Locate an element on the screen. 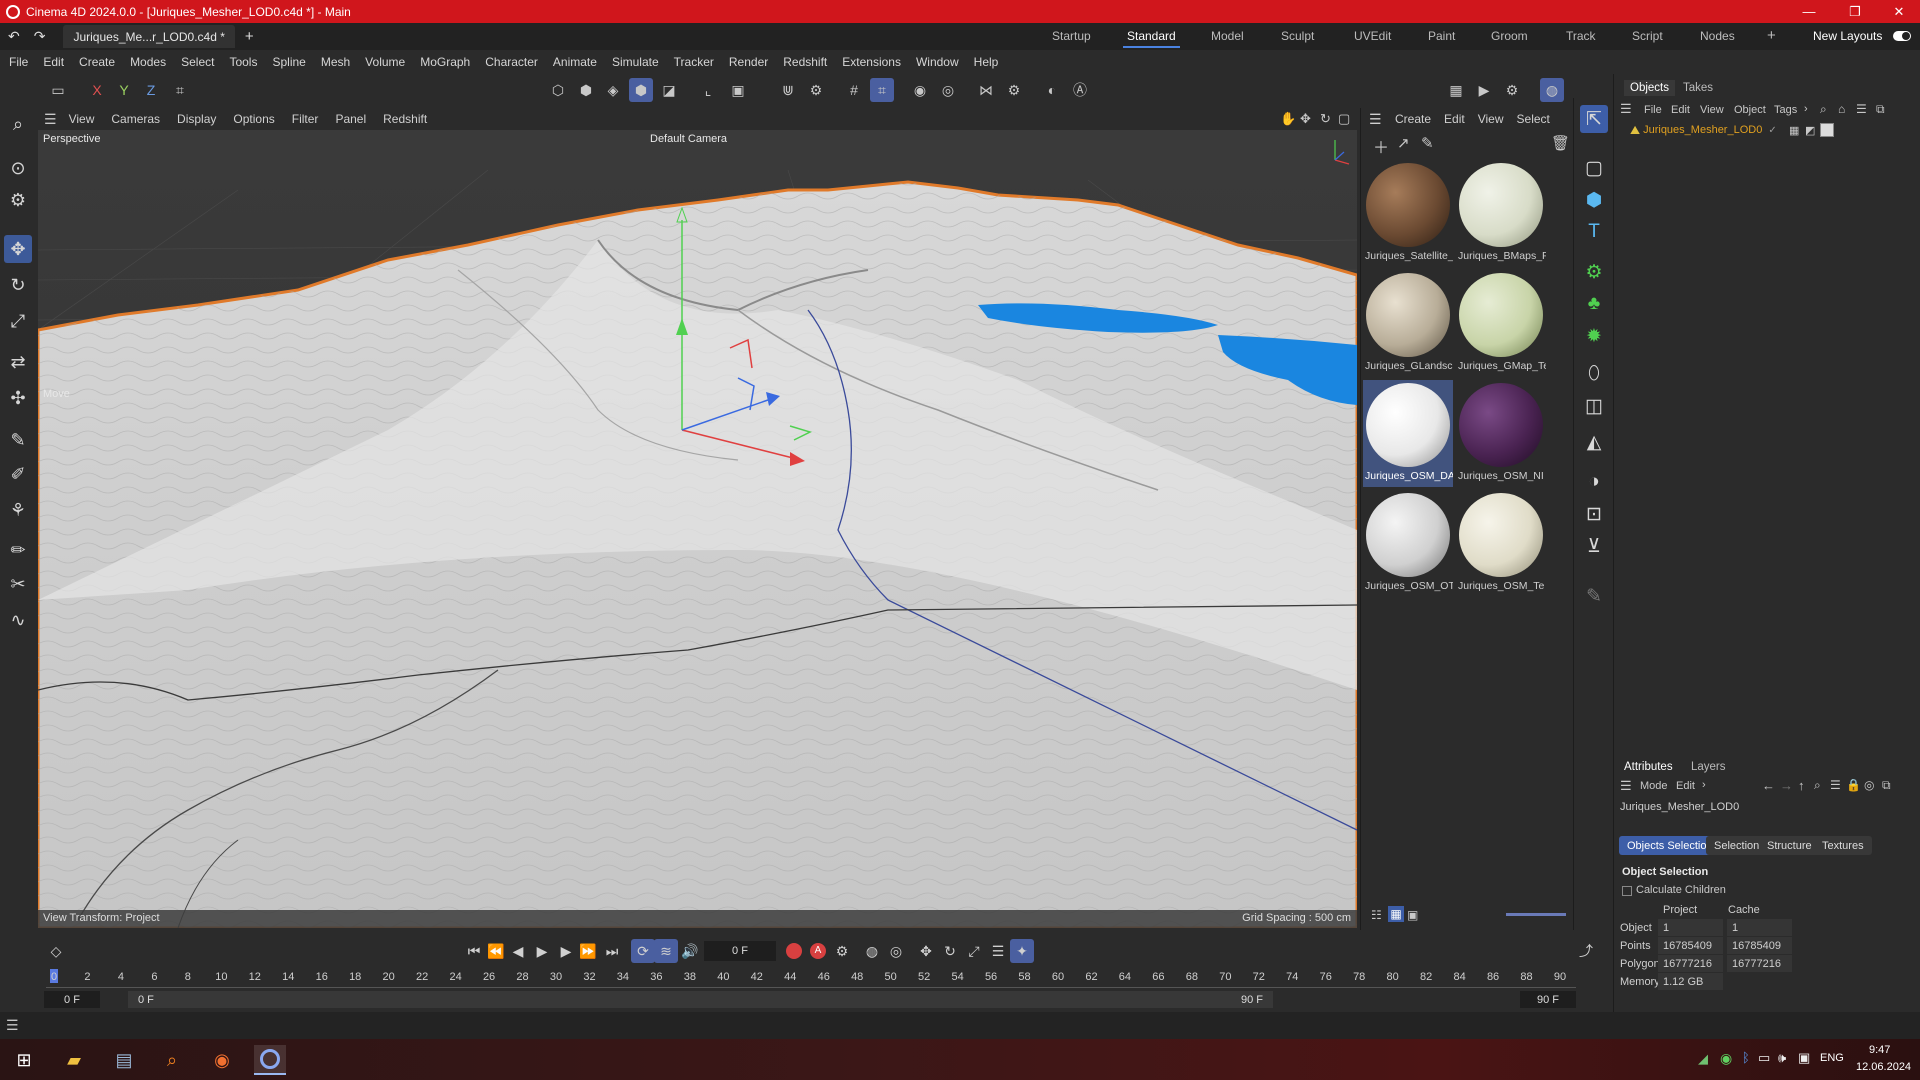 The height and width of the screenshot is (1080, 1920). solo-icon: ◉ is located at coordinates (920, 90).